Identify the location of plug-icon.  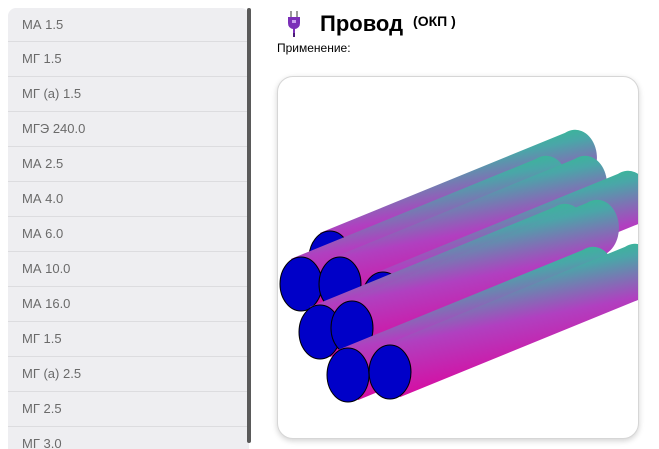
(294, 24).